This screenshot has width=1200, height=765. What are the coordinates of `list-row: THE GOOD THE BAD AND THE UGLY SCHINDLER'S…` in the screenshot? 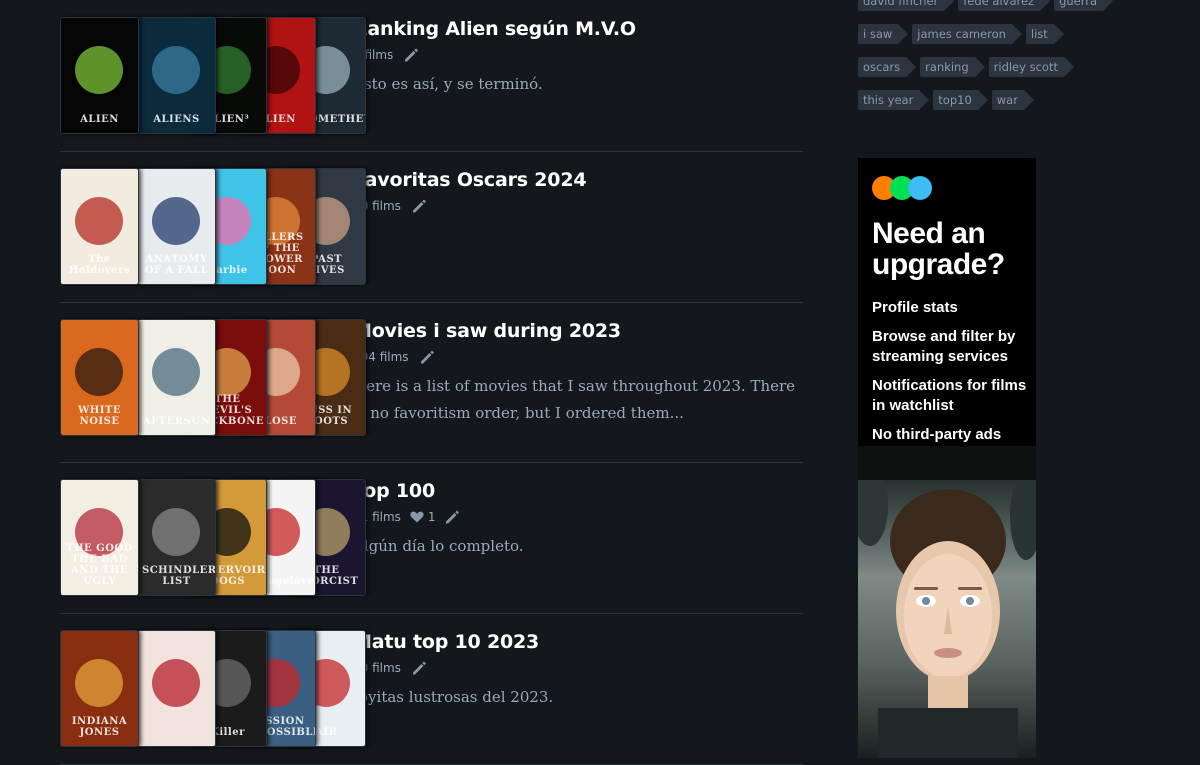 It's located at (431, 546).